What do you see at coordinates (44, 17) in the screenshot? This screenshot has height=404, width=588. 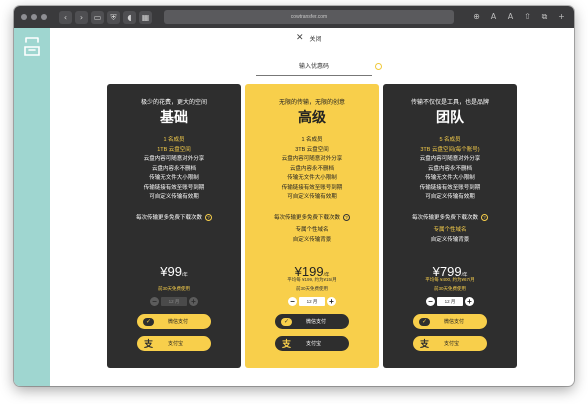 I see `zoom-window-button` at bounding box center [44, 17].